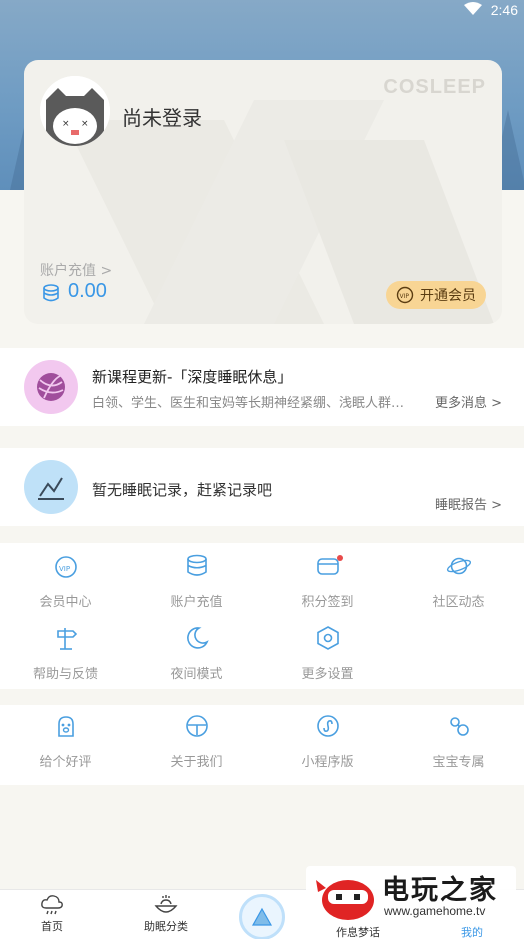 The height and width of the screenshot is (939, 524). What do you see at coordinates (51, 387) in the screenshot?
I see `yarn-ball-icon` at bounding box center [51, 387].